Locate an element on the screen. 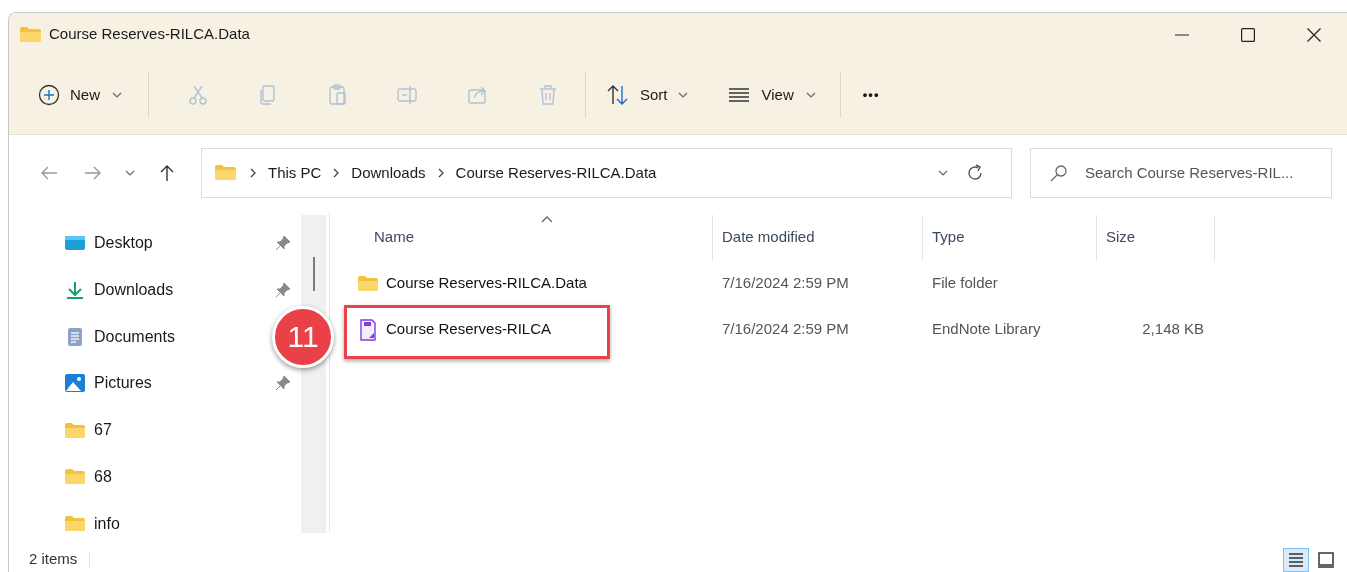 The image size is (1347, 572). table-cell: EndNote Library is located at coordinates (986, 329).